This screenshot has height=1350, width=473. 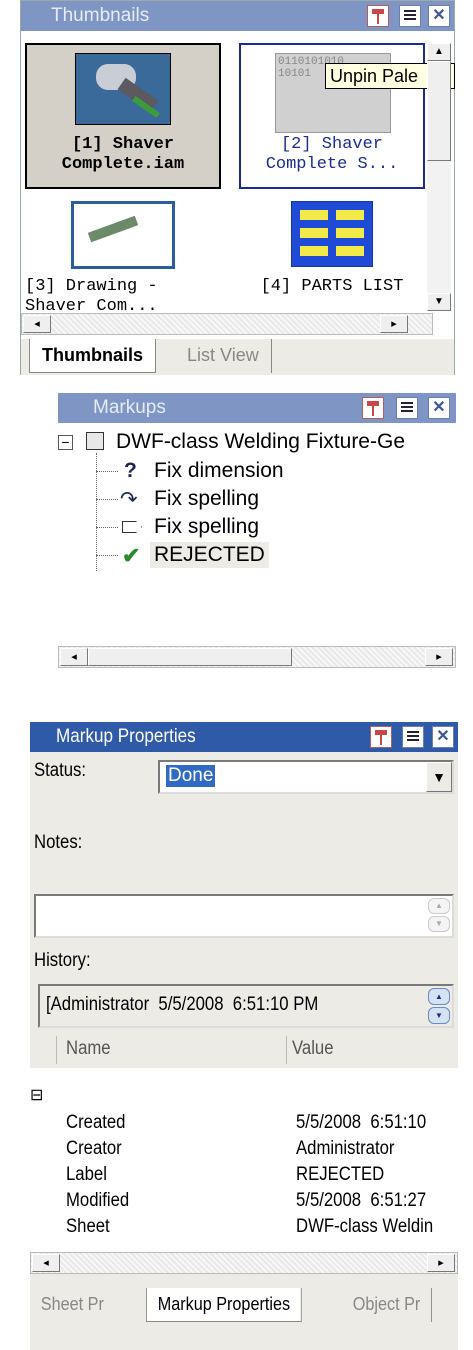 I want to click on notes-spinner-up: ▲, so click(x=439, y=906).